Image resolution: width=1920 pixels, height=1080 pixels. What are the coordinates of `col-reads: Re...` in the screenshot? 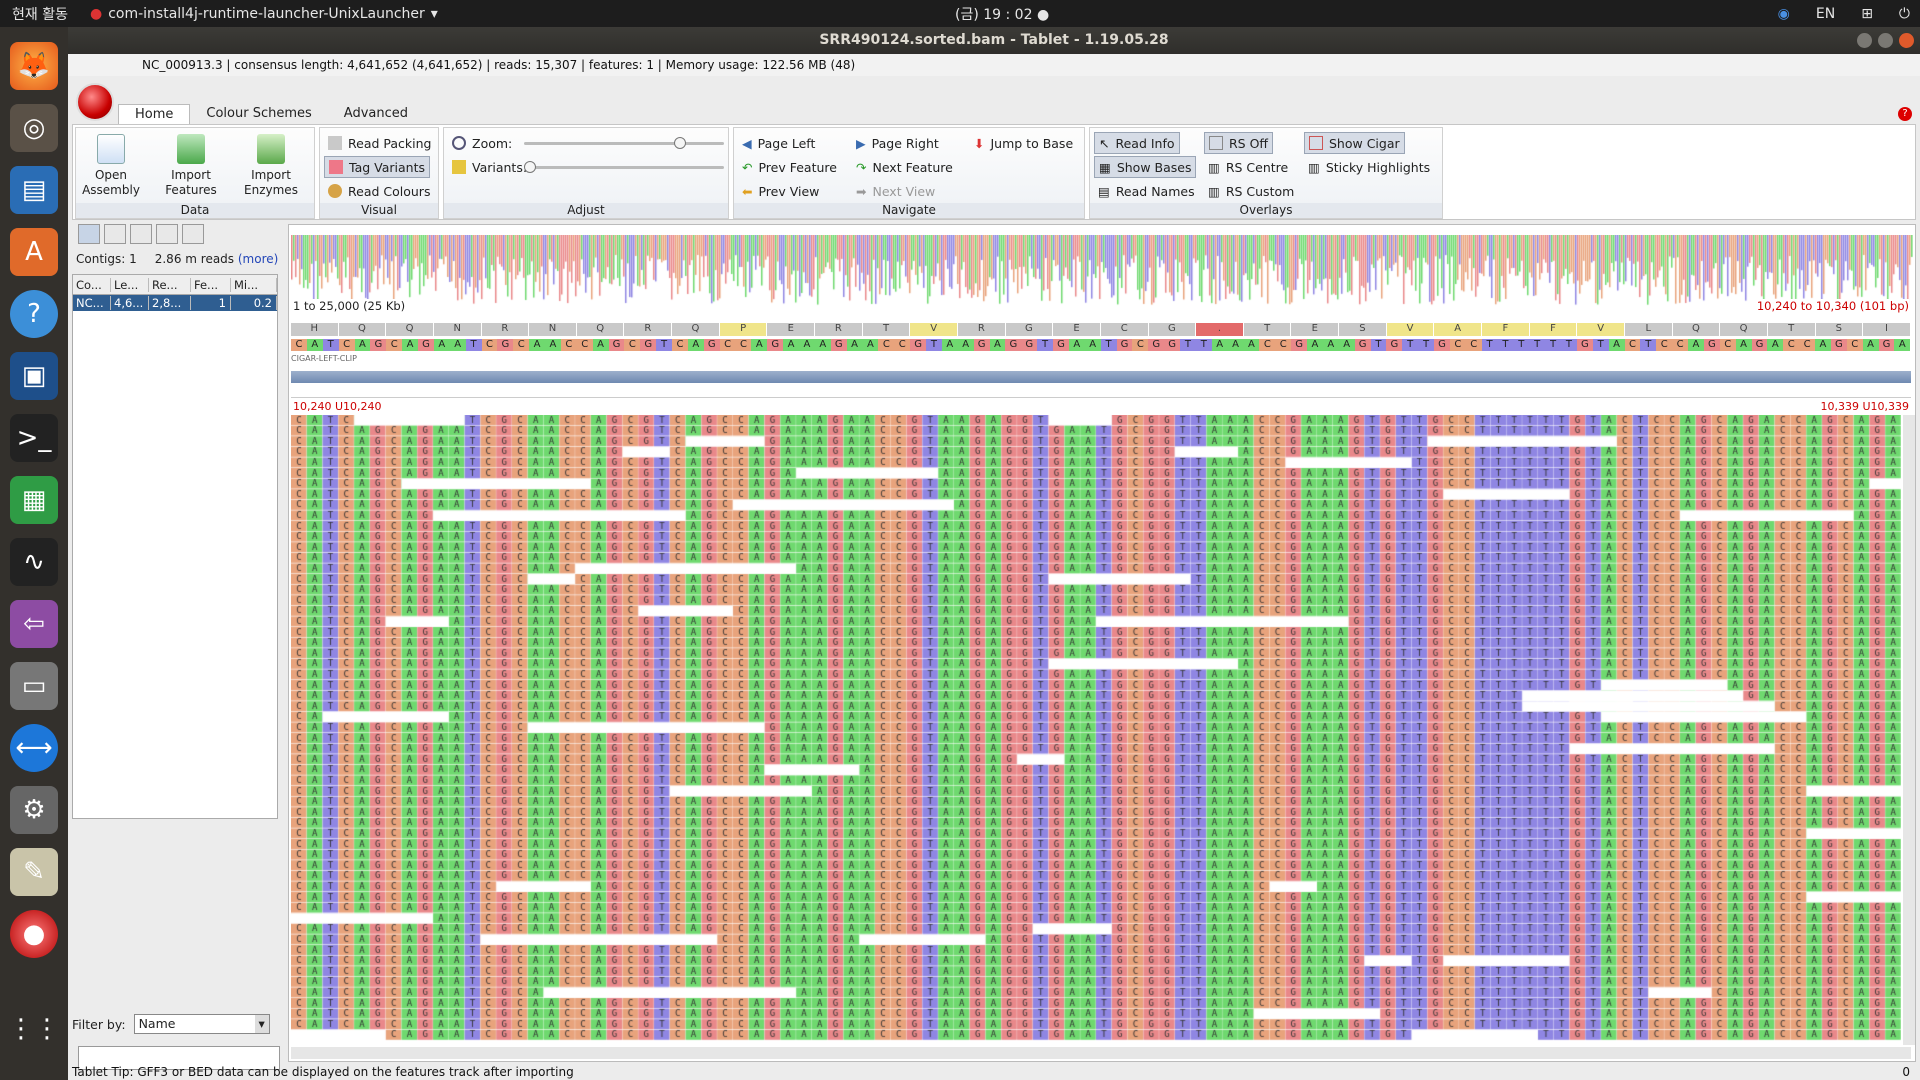 It's located at (170, 284).